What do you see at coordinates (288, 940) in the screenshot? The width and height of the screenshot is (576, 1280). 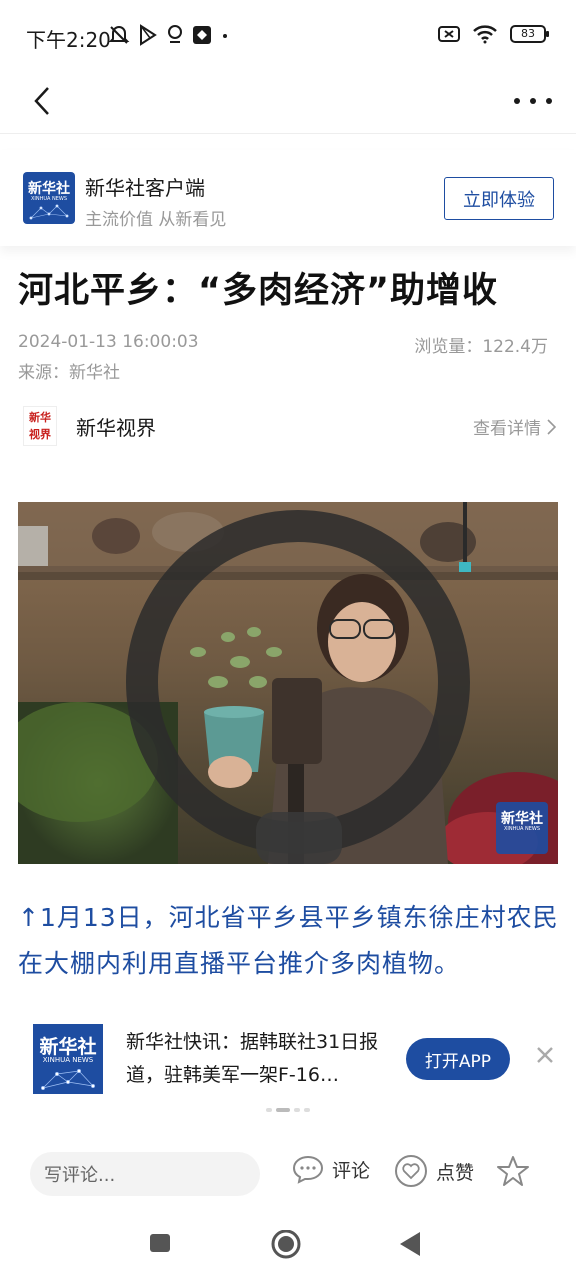 I see `photo-caption: ↑1月13日，河北省平乡县平乡镇东徐庄村农民在大棚内利用直播平台推介多肉植物。` at bounding box center [288, 940].